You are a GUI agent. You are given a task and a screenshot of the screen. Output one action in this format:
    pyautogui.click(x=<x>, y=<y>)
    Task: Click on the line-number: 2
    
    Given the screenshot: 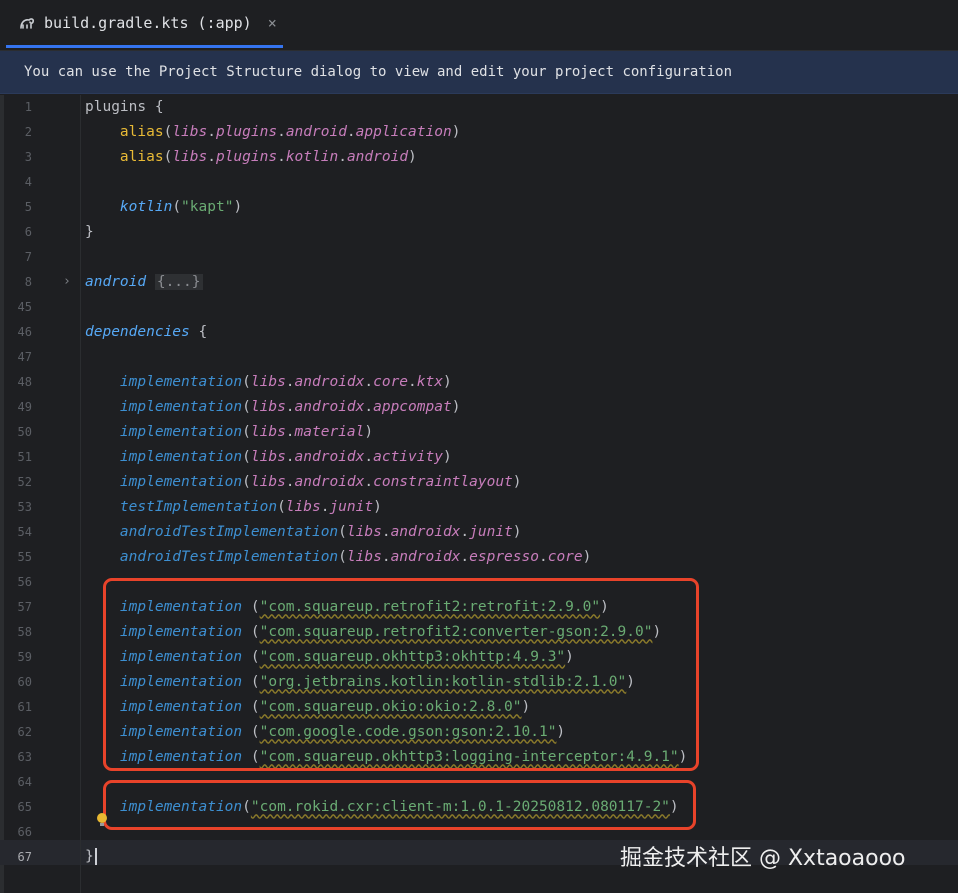 What is the action you would take?
    pyautogui.click(x=28, y=131)
    